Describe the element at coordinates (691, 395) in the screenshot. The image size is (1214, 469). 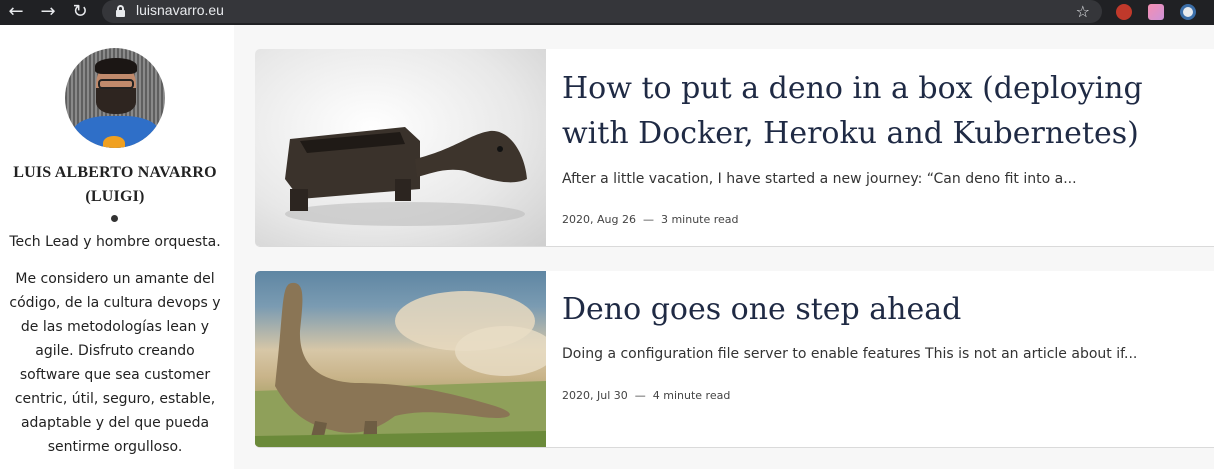
I see `post-read-time: 4 minute read` at that location.